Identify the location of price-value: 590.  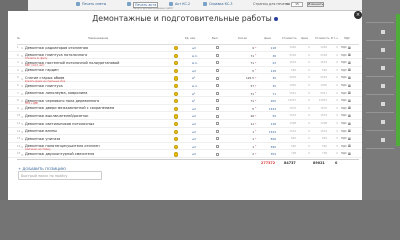
(268, 147).